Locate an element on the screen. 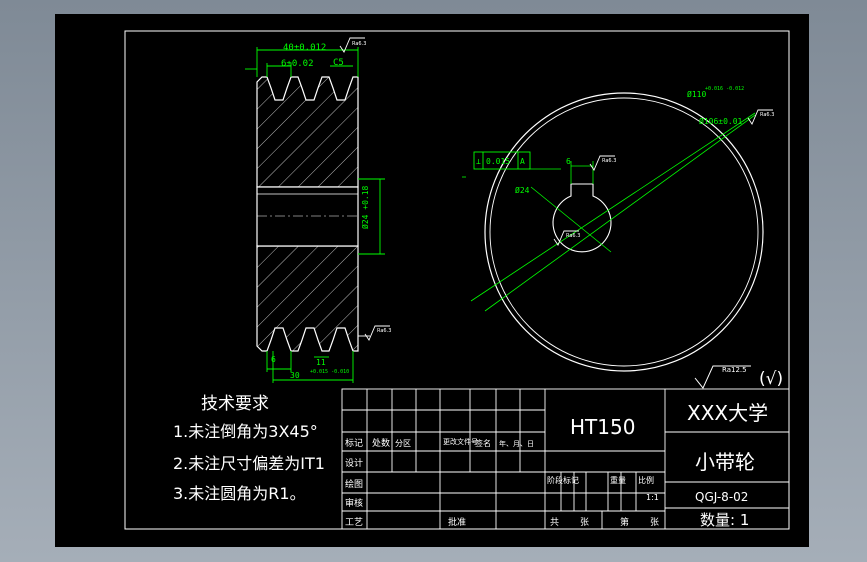  bore-keyway is located at coordinates (582, 218).